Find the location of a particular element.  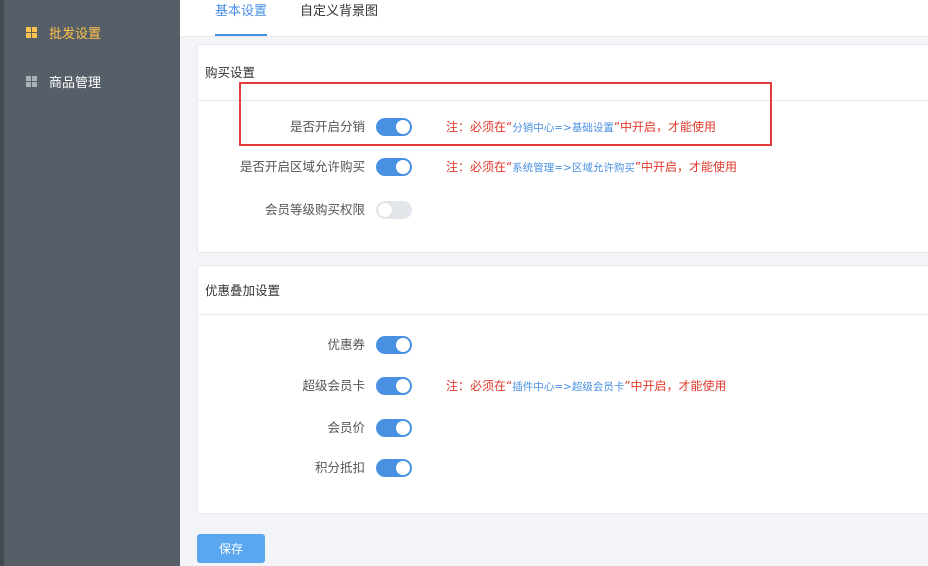

setting-label: 会员价 is located at coordinates (346, 427).